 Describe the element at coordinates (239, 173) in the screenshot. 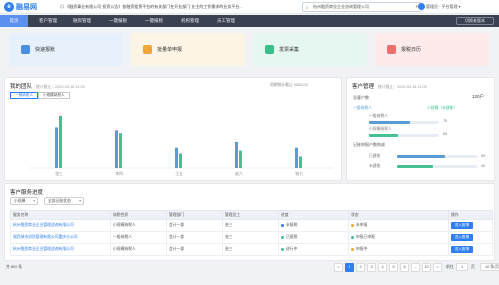

I see `x-tick-label: 赵六` at that location.